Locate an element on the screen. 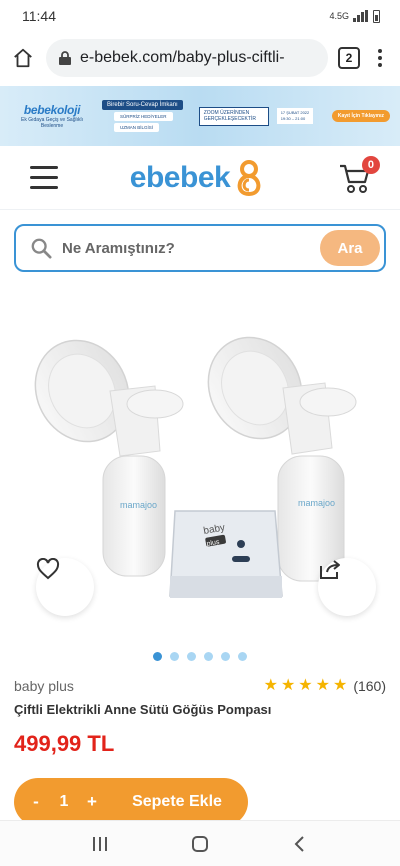 This screenshot has height=866, width=400. tab-switcher-button: 2 is located at coordinates (349, 58).